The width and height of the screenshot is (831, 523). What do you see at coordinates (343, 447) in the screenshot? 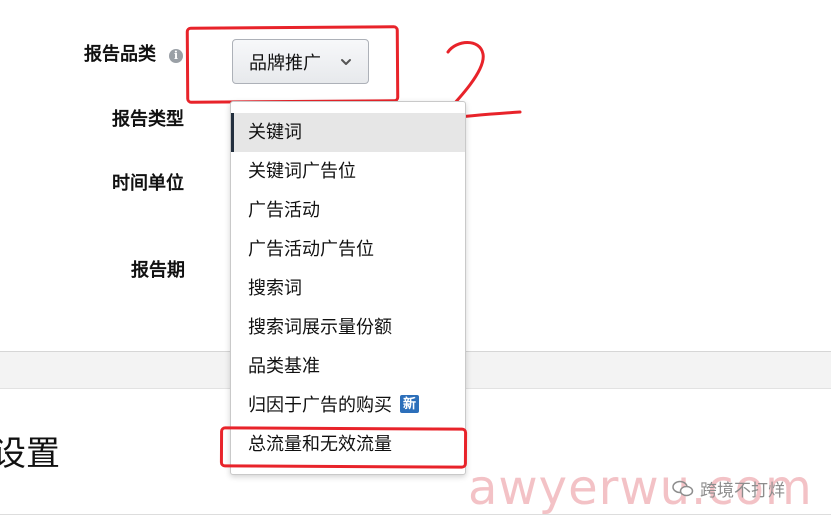
I see `highlight-box-traffic-item` at bounding box center [343, 447].